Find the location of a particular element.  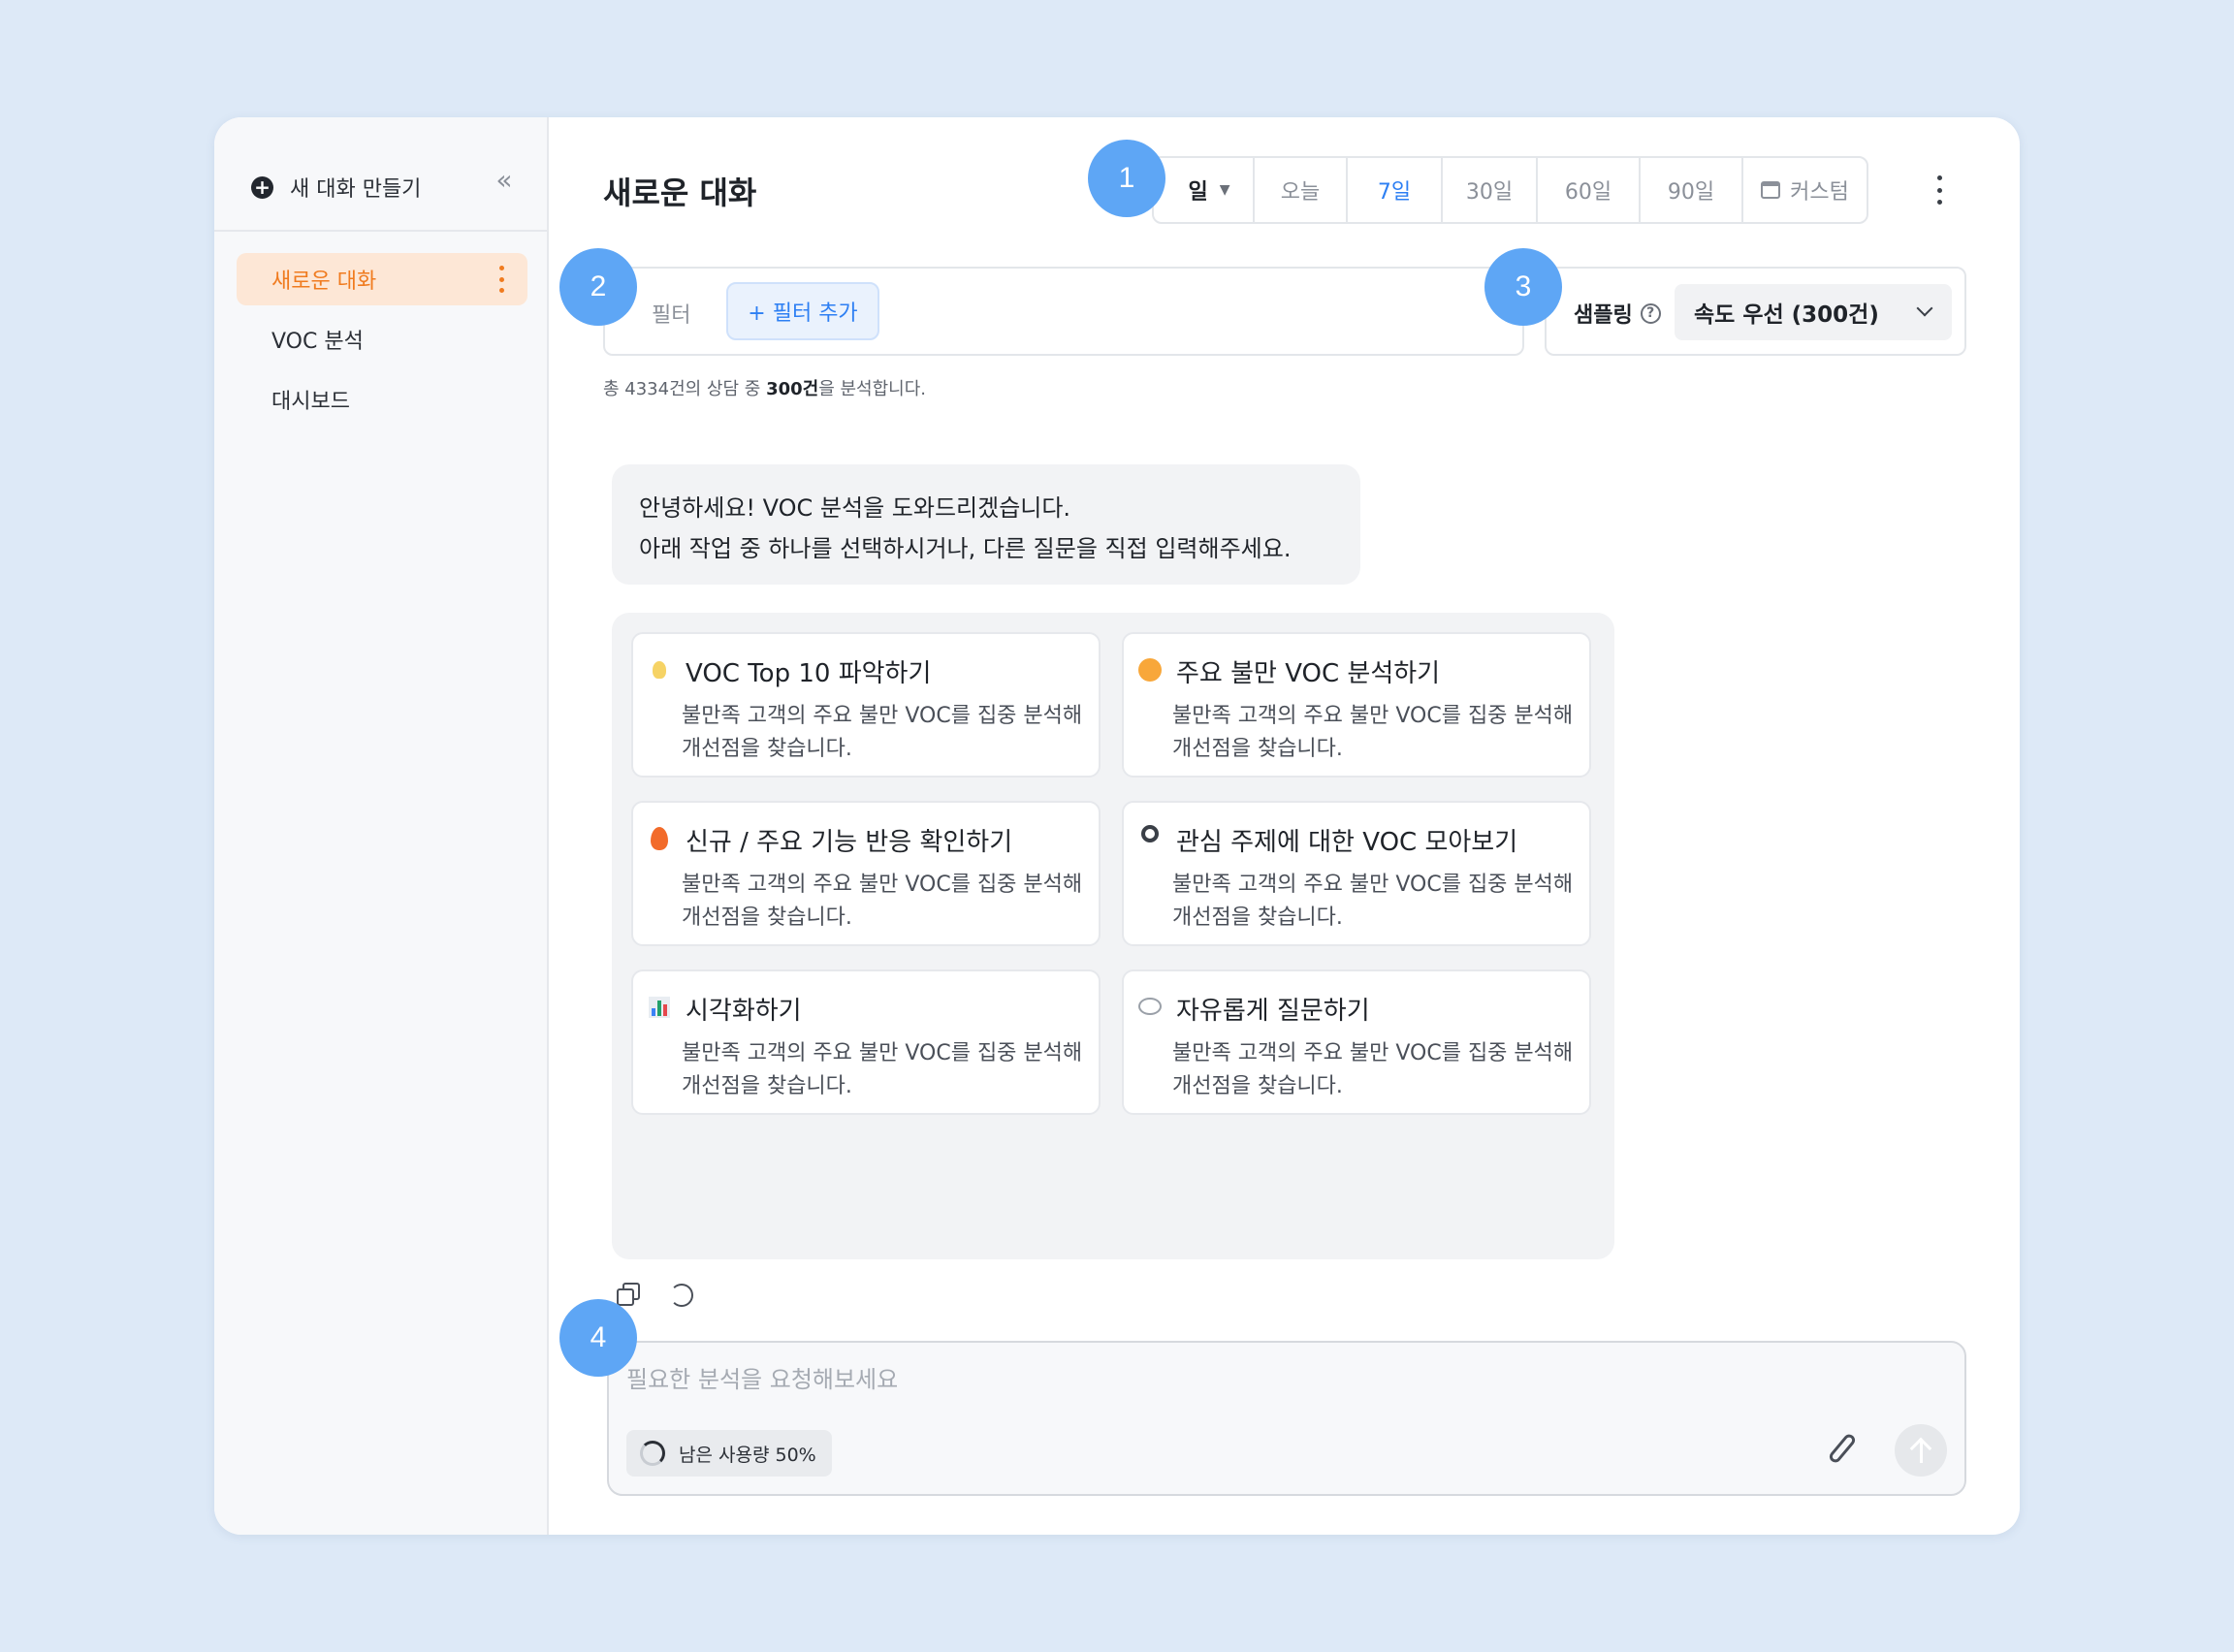

date-range-selector: 일 ▼ 오늘 7일 30일 60일 90일 커스텀 is located at coordinates (1510, 190).